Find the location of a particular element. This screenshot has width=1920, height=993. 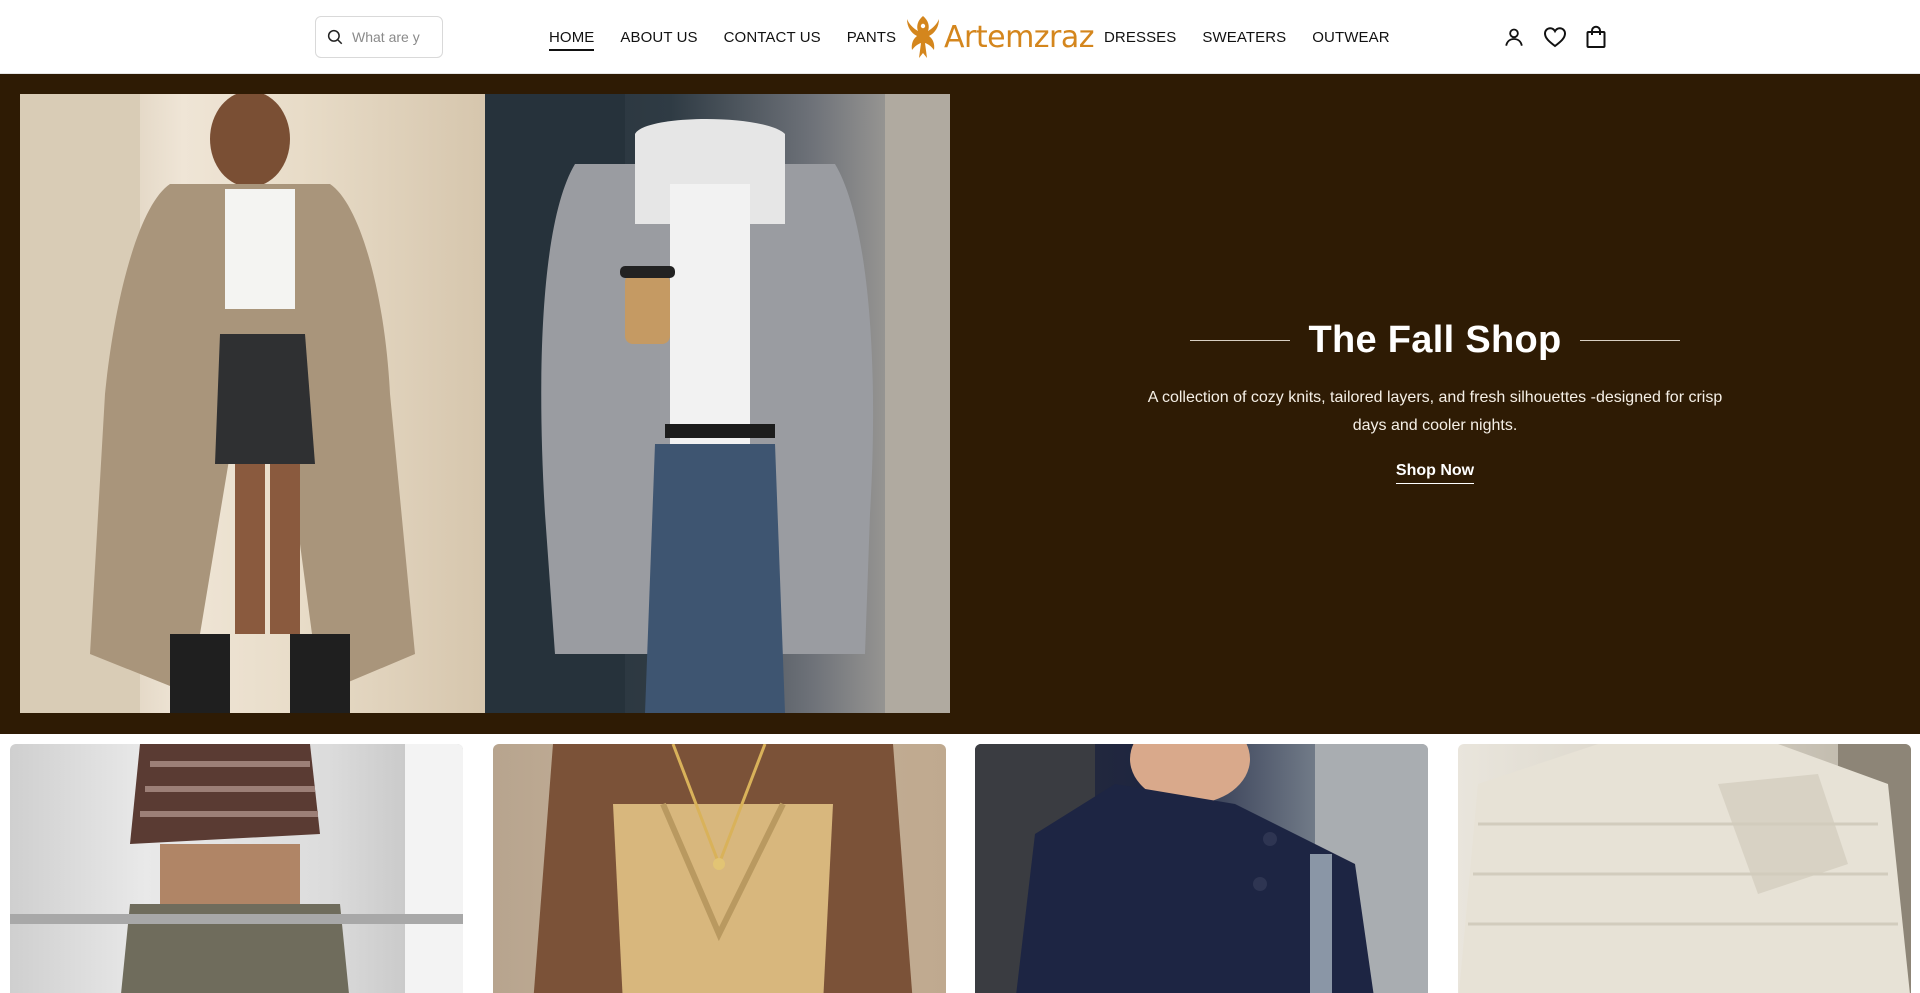

product-tile-navy-coat is located at coordinates (1201, 868).